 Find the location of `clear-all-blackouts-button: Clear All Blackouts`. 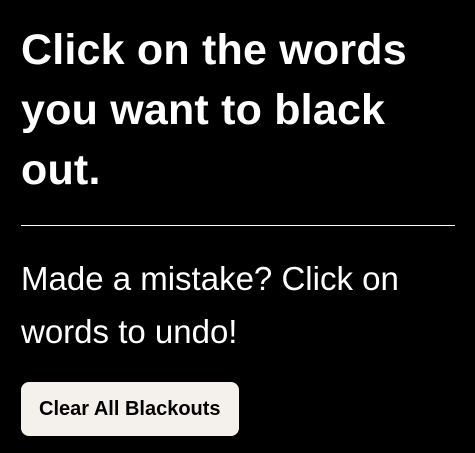

clear-all-blackouts-button: Clear All Blackouts is located at coordinates (130, 409).